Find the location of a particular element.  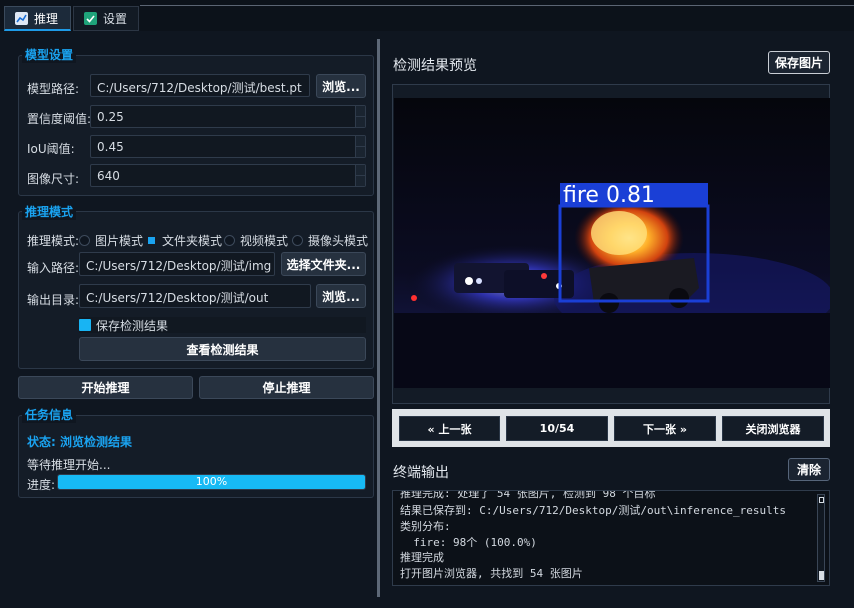

progress-bar: 100% is located at coordinates (211, 482).